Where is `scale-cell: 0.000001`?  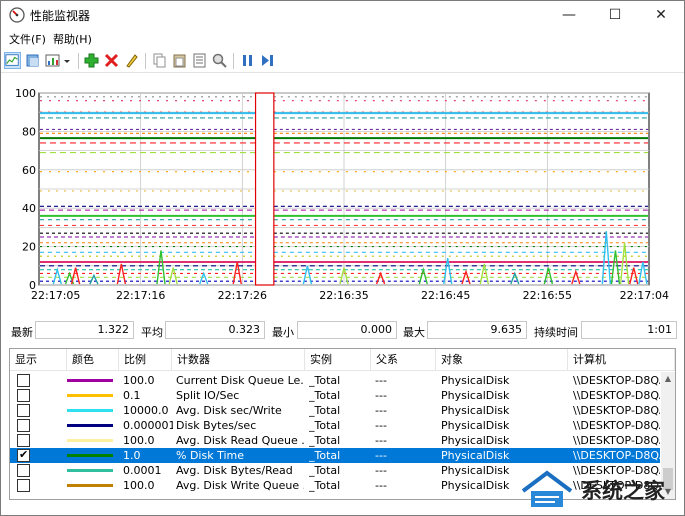
scale-cell: 0.000001 is located at coordinates (148, 425).